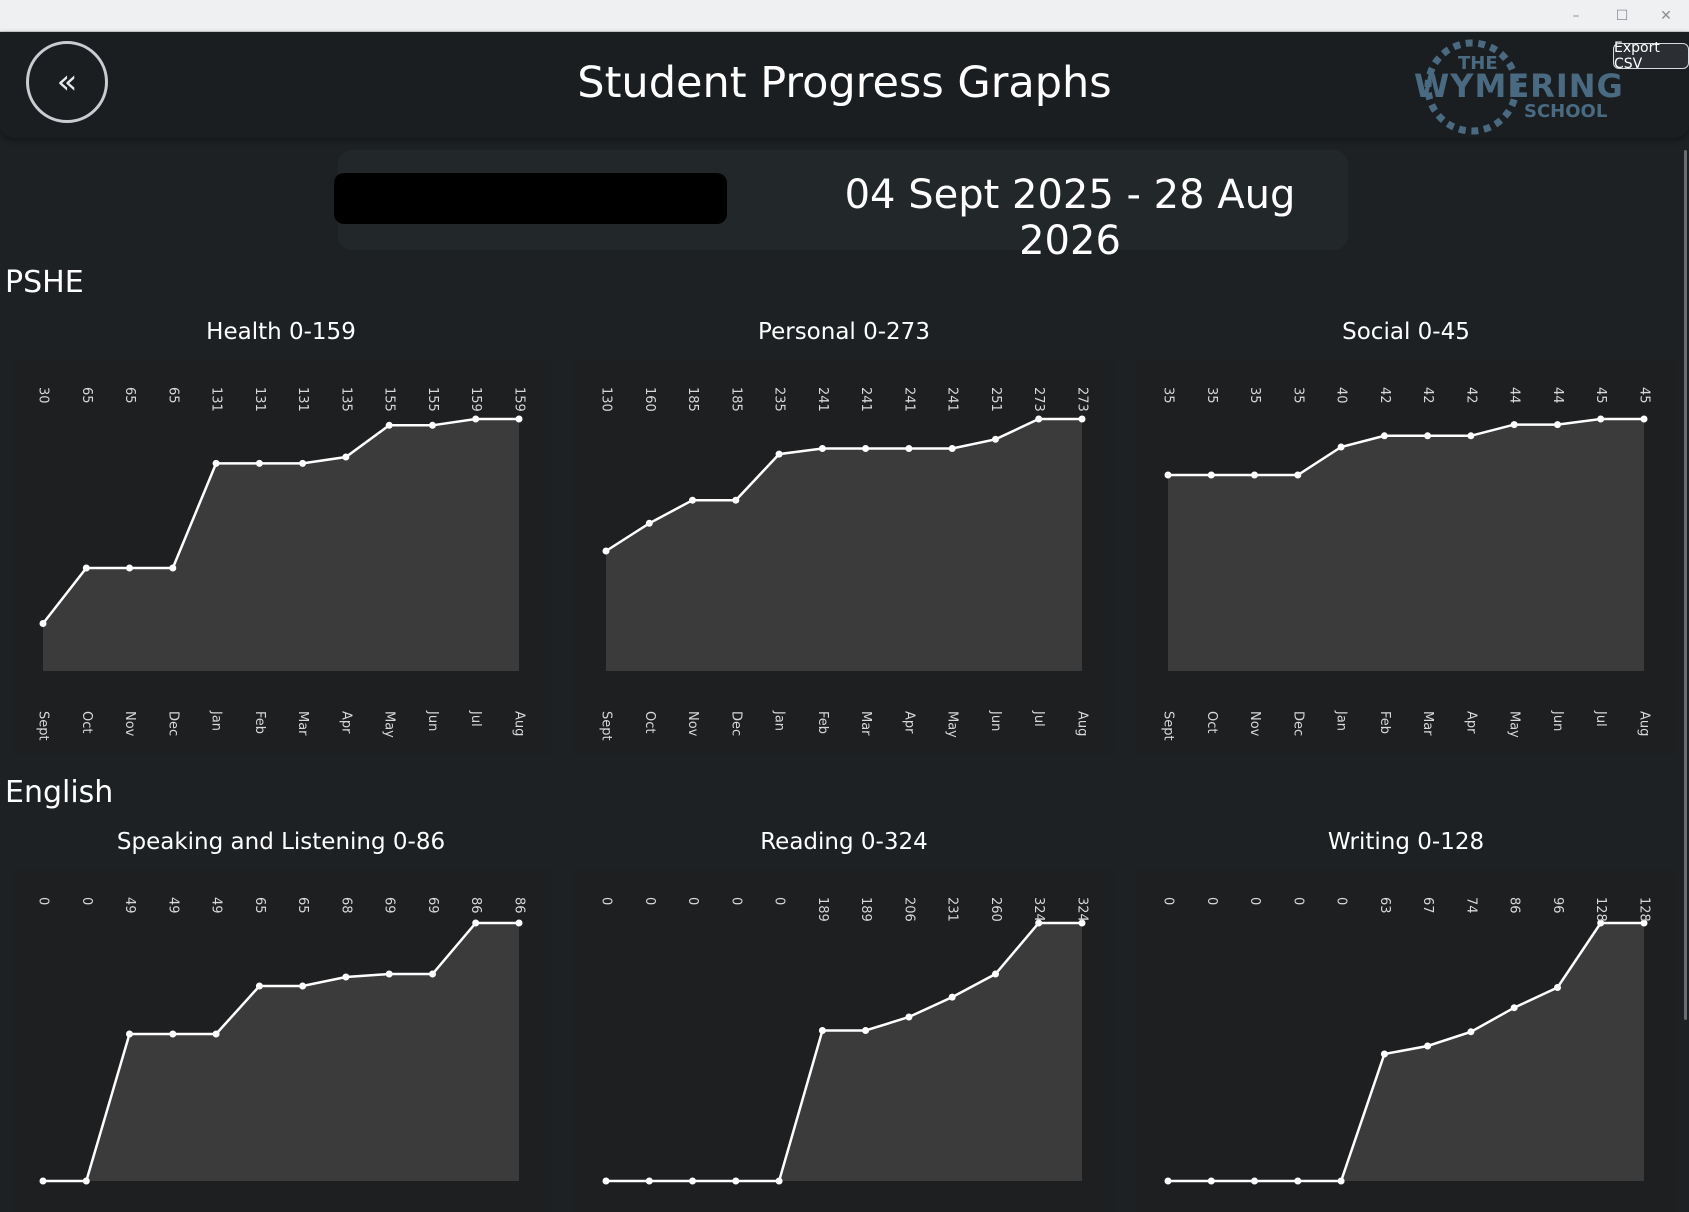 The height and width of the screenshot is (1212, 1689). I want to click on logo-school-text: SCHOOL, so click(1566, 111).